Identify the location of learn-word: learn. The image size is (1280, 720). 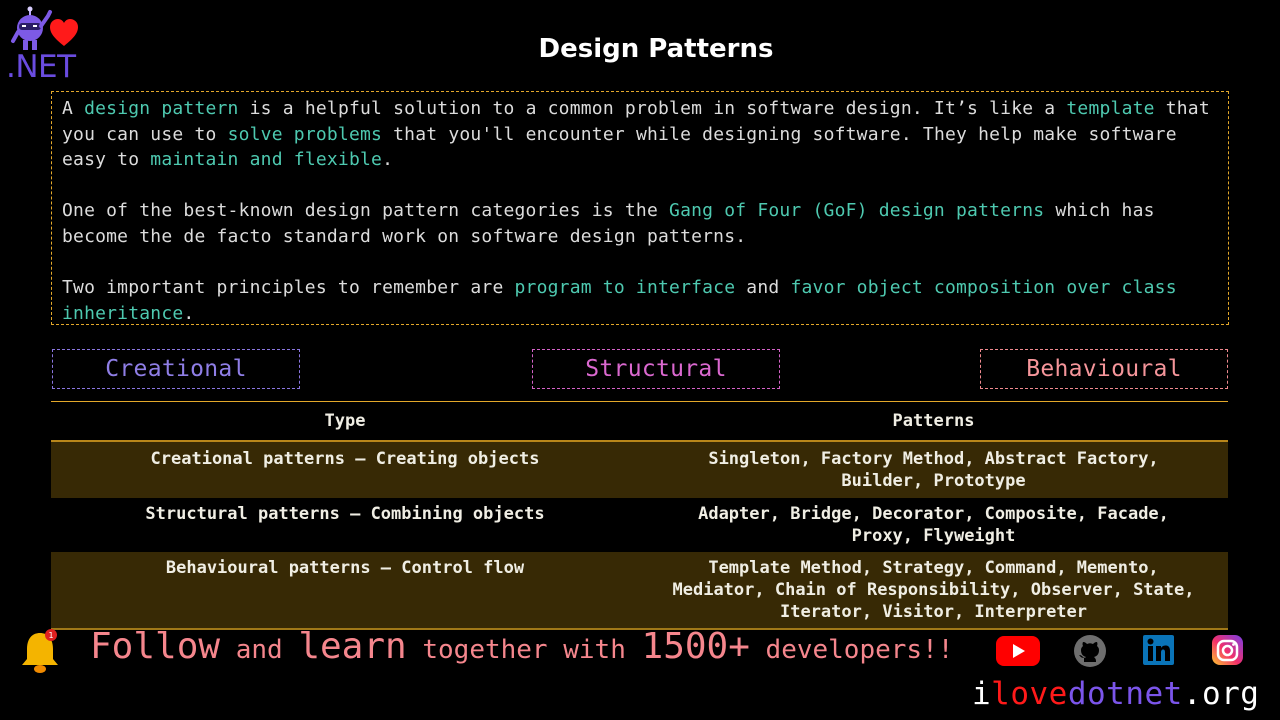
(352, 646).